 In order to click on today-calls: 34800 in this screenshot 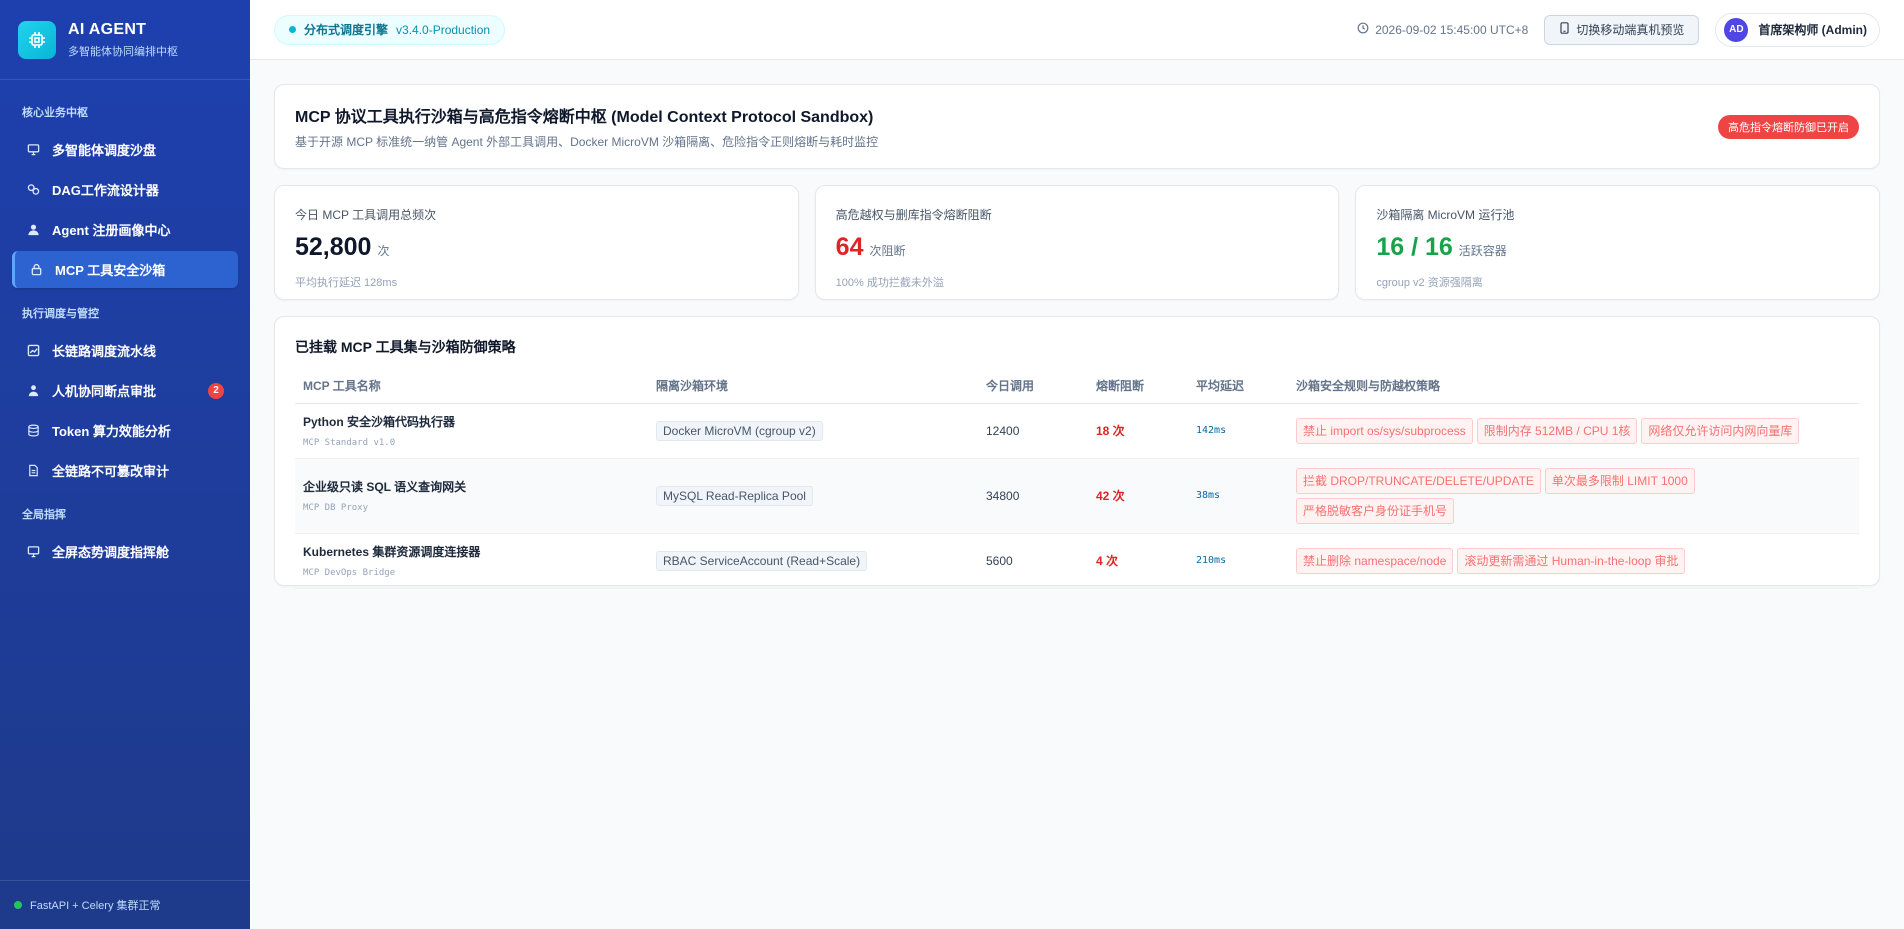, I will do `click(1033, 496)`.